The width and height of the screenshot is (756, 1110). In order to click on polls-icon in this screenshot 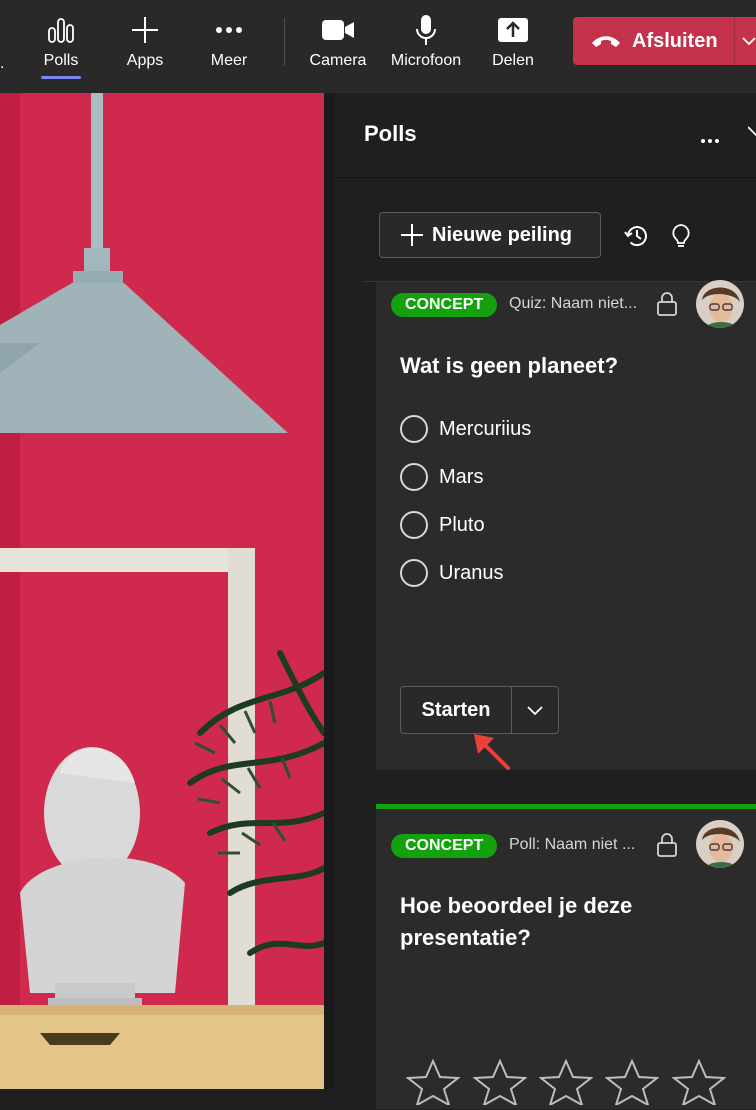, I will do `click(61, 30)`.